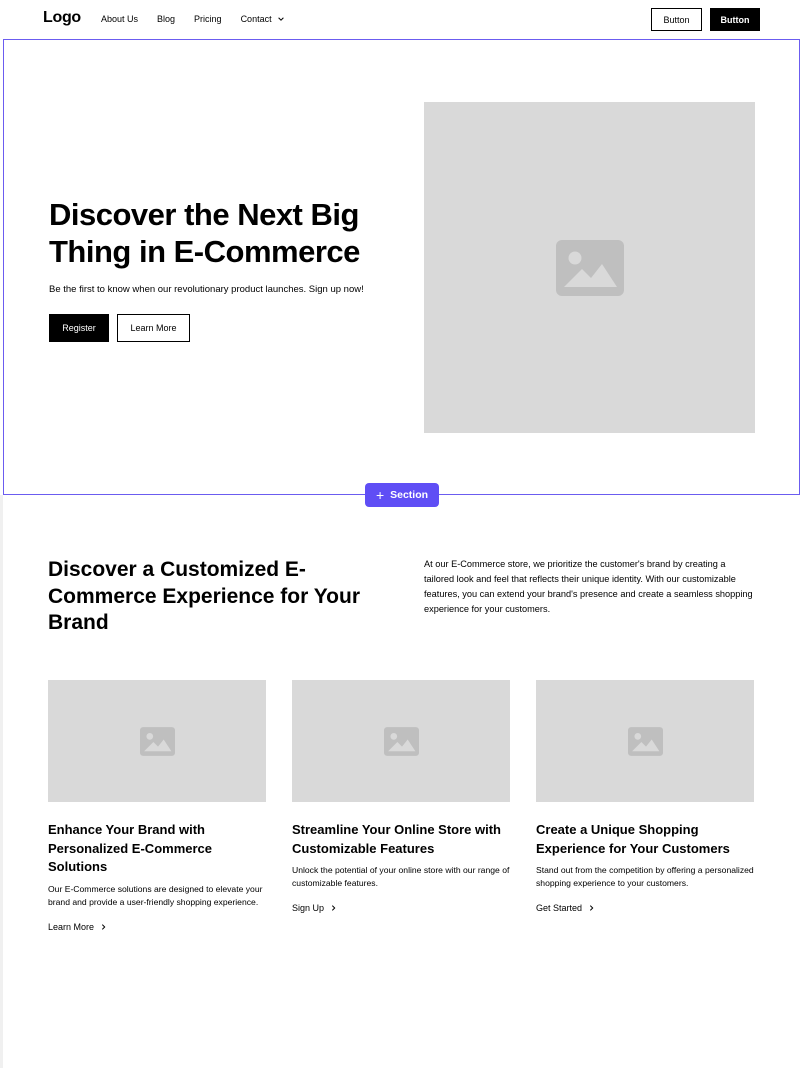 The width and height of the screenshot is (801, 1068). I want to click on add-section-button: + Section, so click(402, 495).